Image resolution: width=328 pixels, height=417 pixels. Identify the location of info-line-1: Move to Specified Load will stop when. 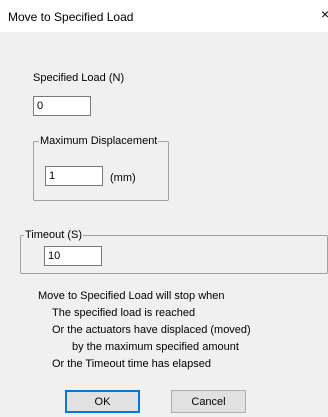
(131, 296).